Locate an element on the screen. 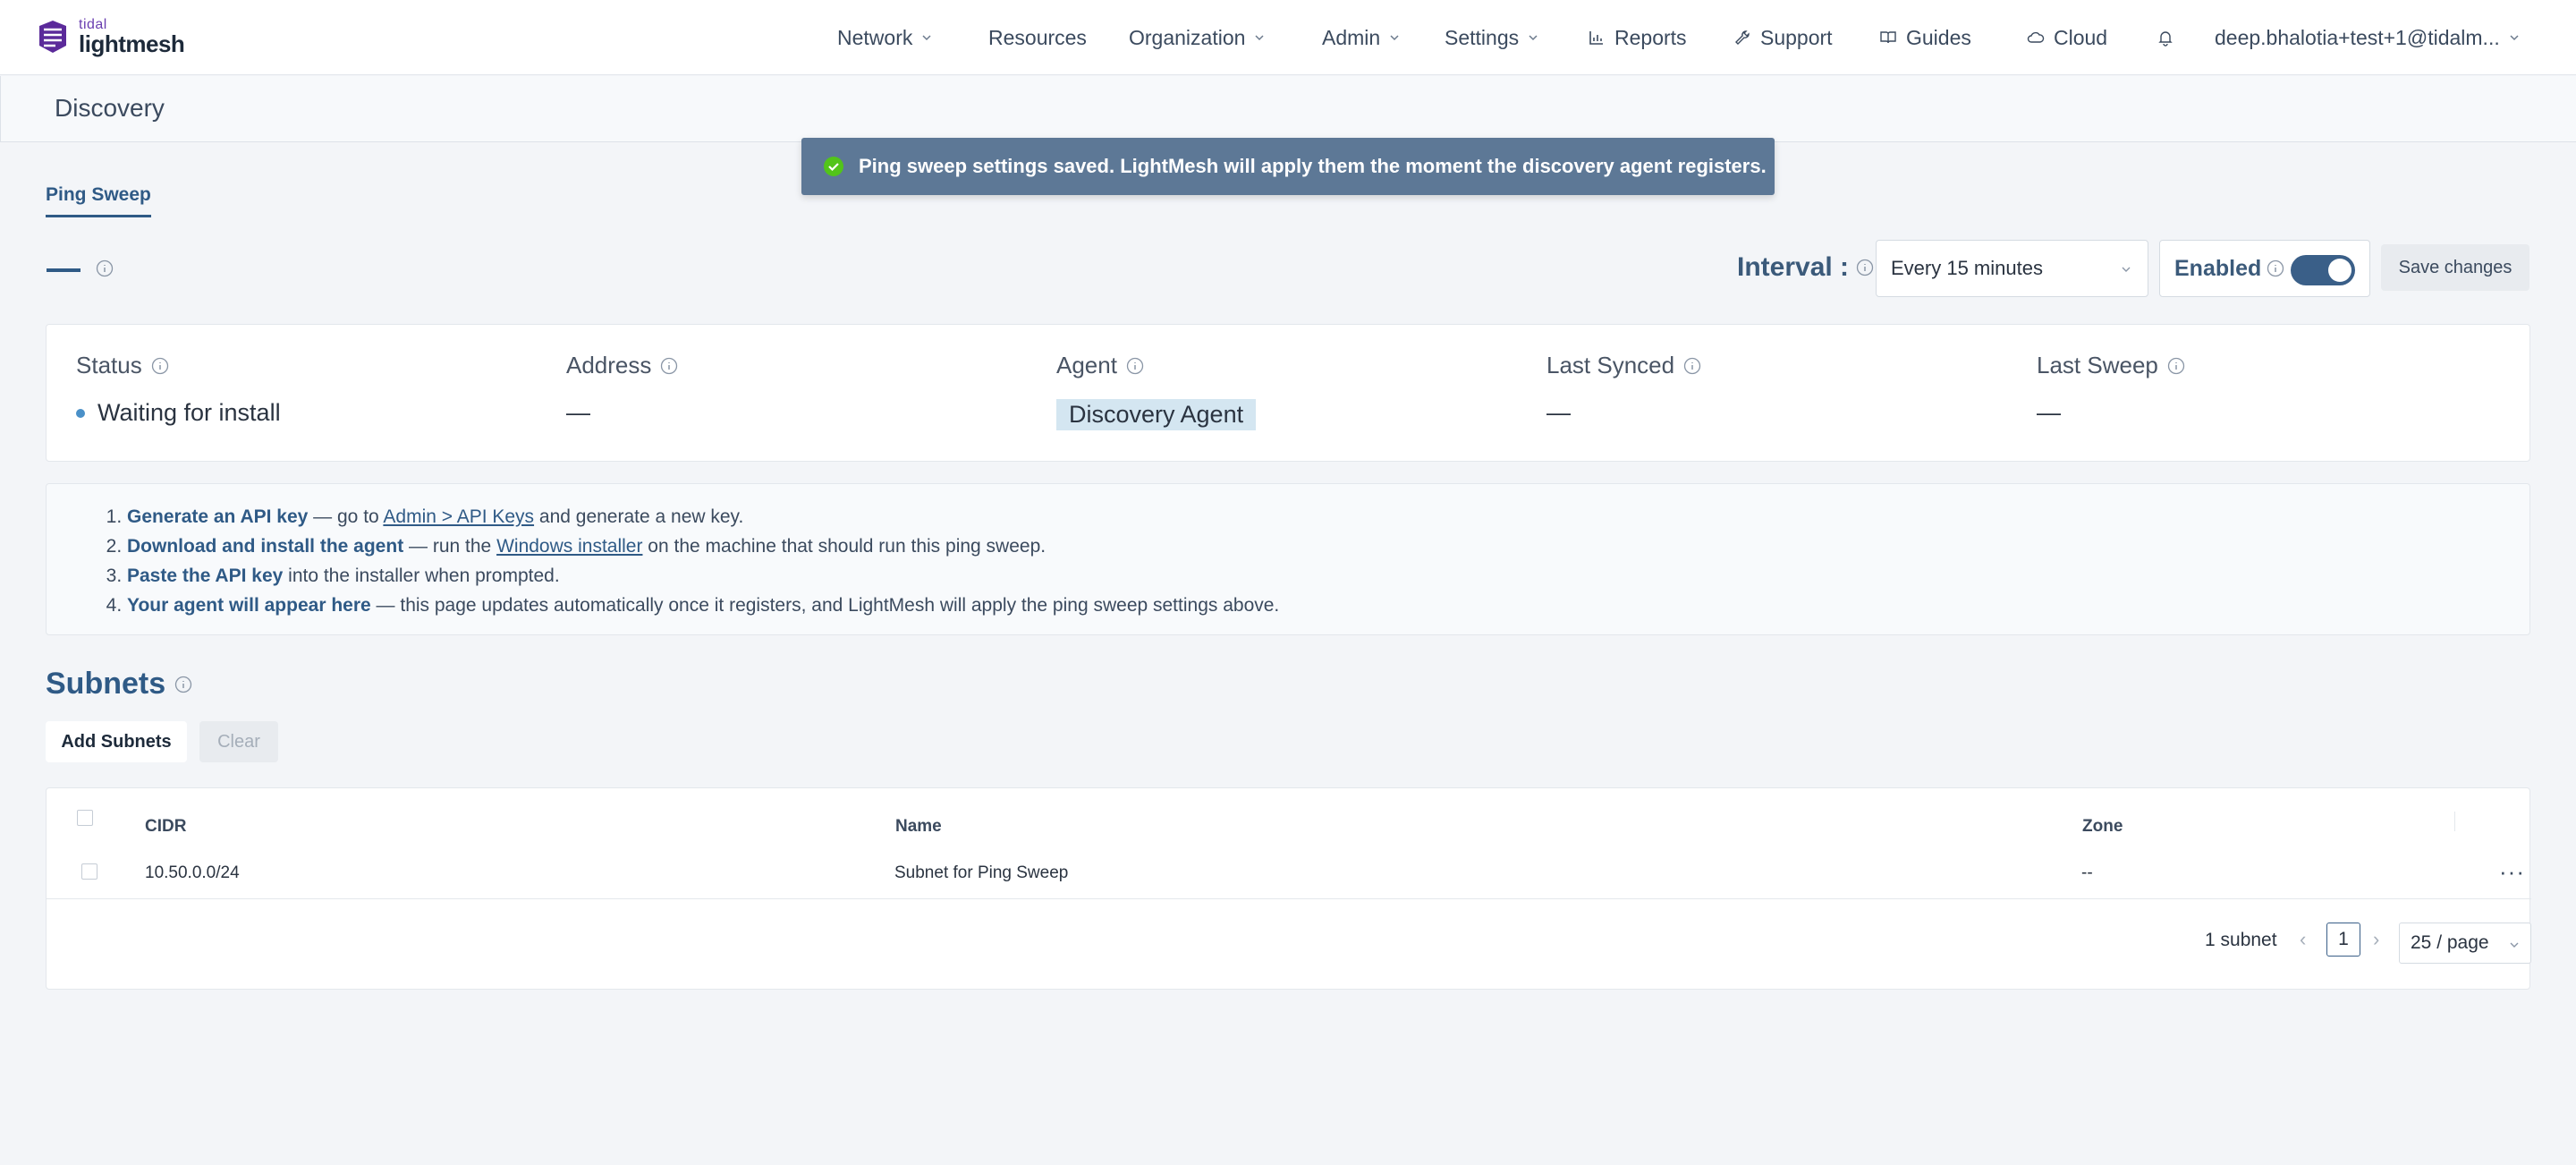 This screenshot has width=2576, height=1165. page-header: Discovery is located at coordinates (1288, 109).